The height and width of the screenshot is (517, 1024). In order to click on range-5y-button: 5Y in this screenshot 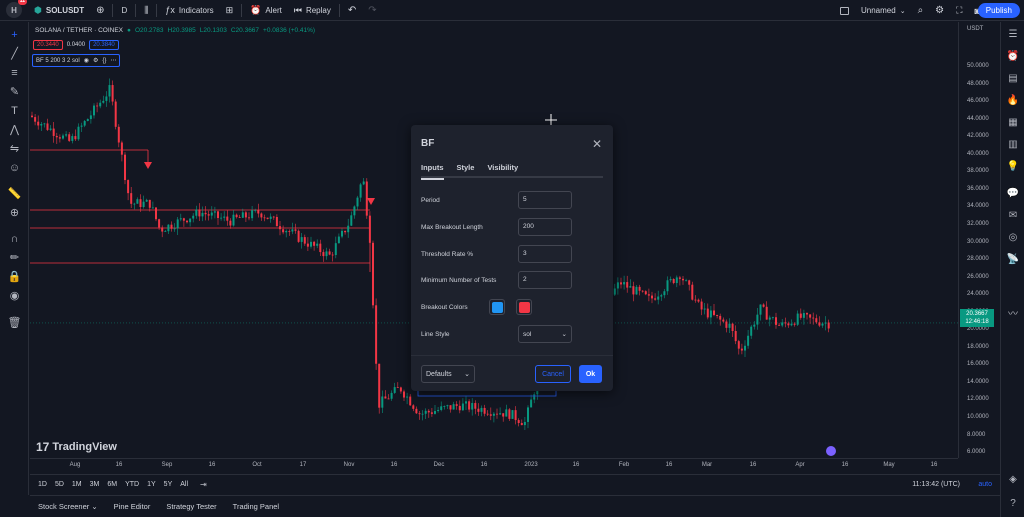, I will do `click(168, 484)`.